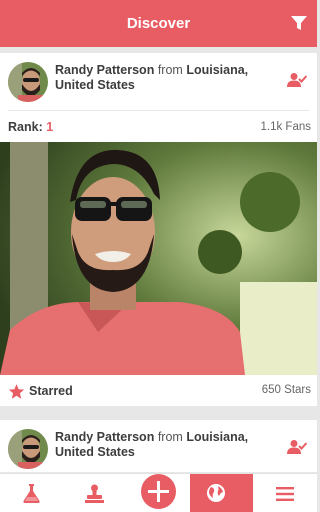 The width and height of the screenshot is (320, 512). Describe the element at coordinates (158, 110) in the screenshot. I see `divider` at that location.